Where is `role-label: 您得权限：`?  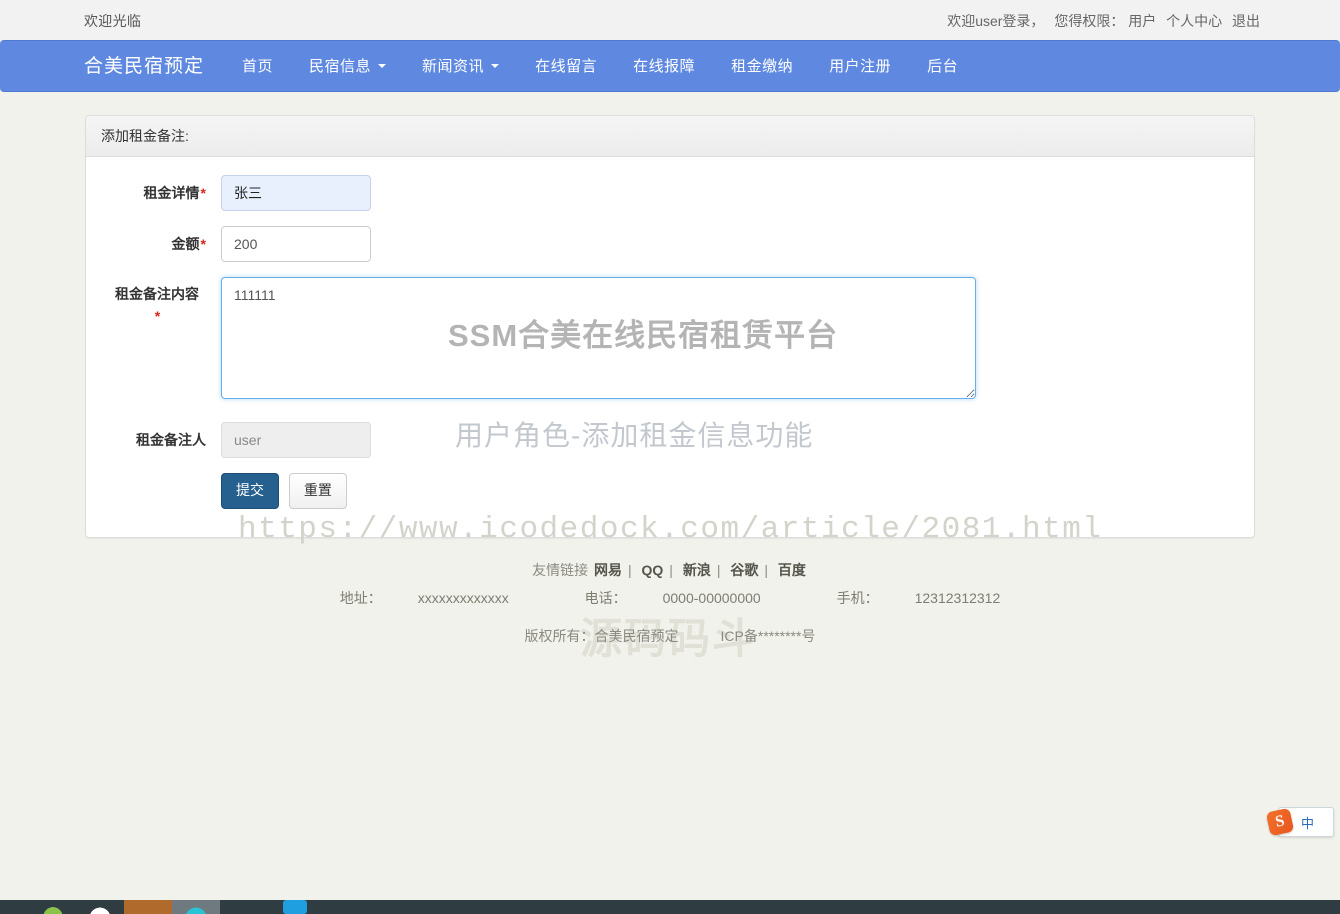 role-label: 您得权限： is located at coordinates (1089, 21).